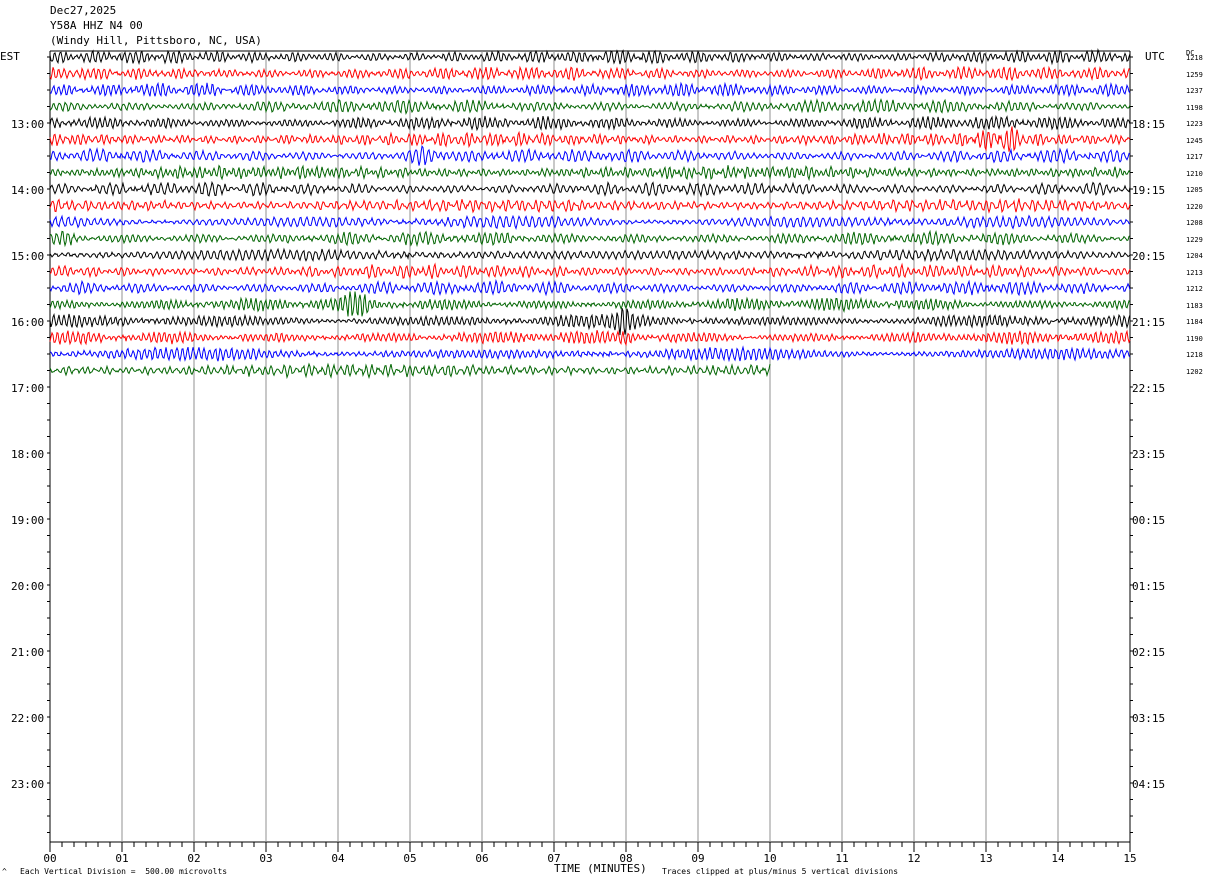 Image resolution: width=1210 pixels, height=886 pixels. What do you see at coordinates (600, 868) in the screenshot?
I see `x-axis-label: TIME (MINUTES)` at bounding box center [600, 868].